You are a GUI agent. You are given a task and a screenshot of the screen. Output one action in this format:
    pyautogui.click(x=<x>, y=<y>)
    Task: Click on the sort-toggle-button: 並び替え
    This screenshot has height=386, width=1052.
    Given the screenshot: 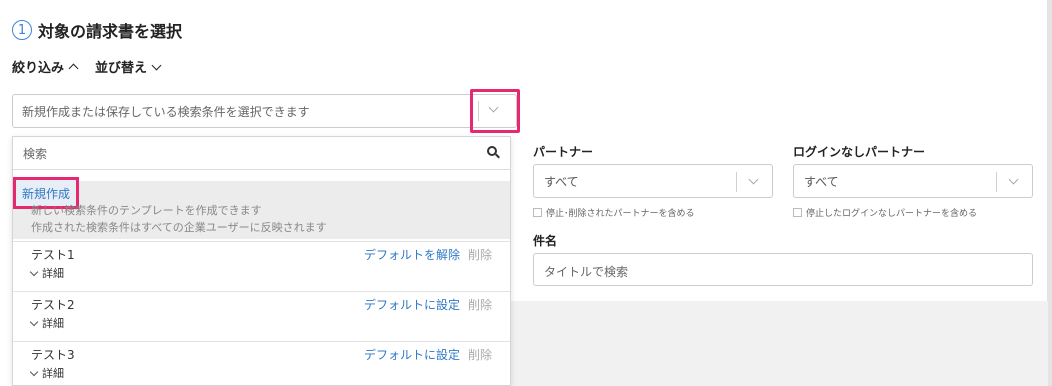 What is the action you would take?
    pyautogui.click(x=128, y=66)
    